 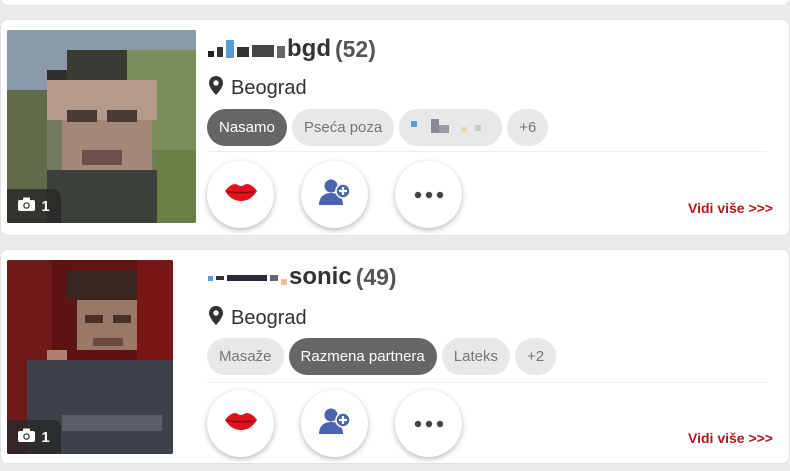 What do you see at coordinates (535, 356) in the screenshot?
I see `tag-more-count: +2` at bounding box center [535, 356].